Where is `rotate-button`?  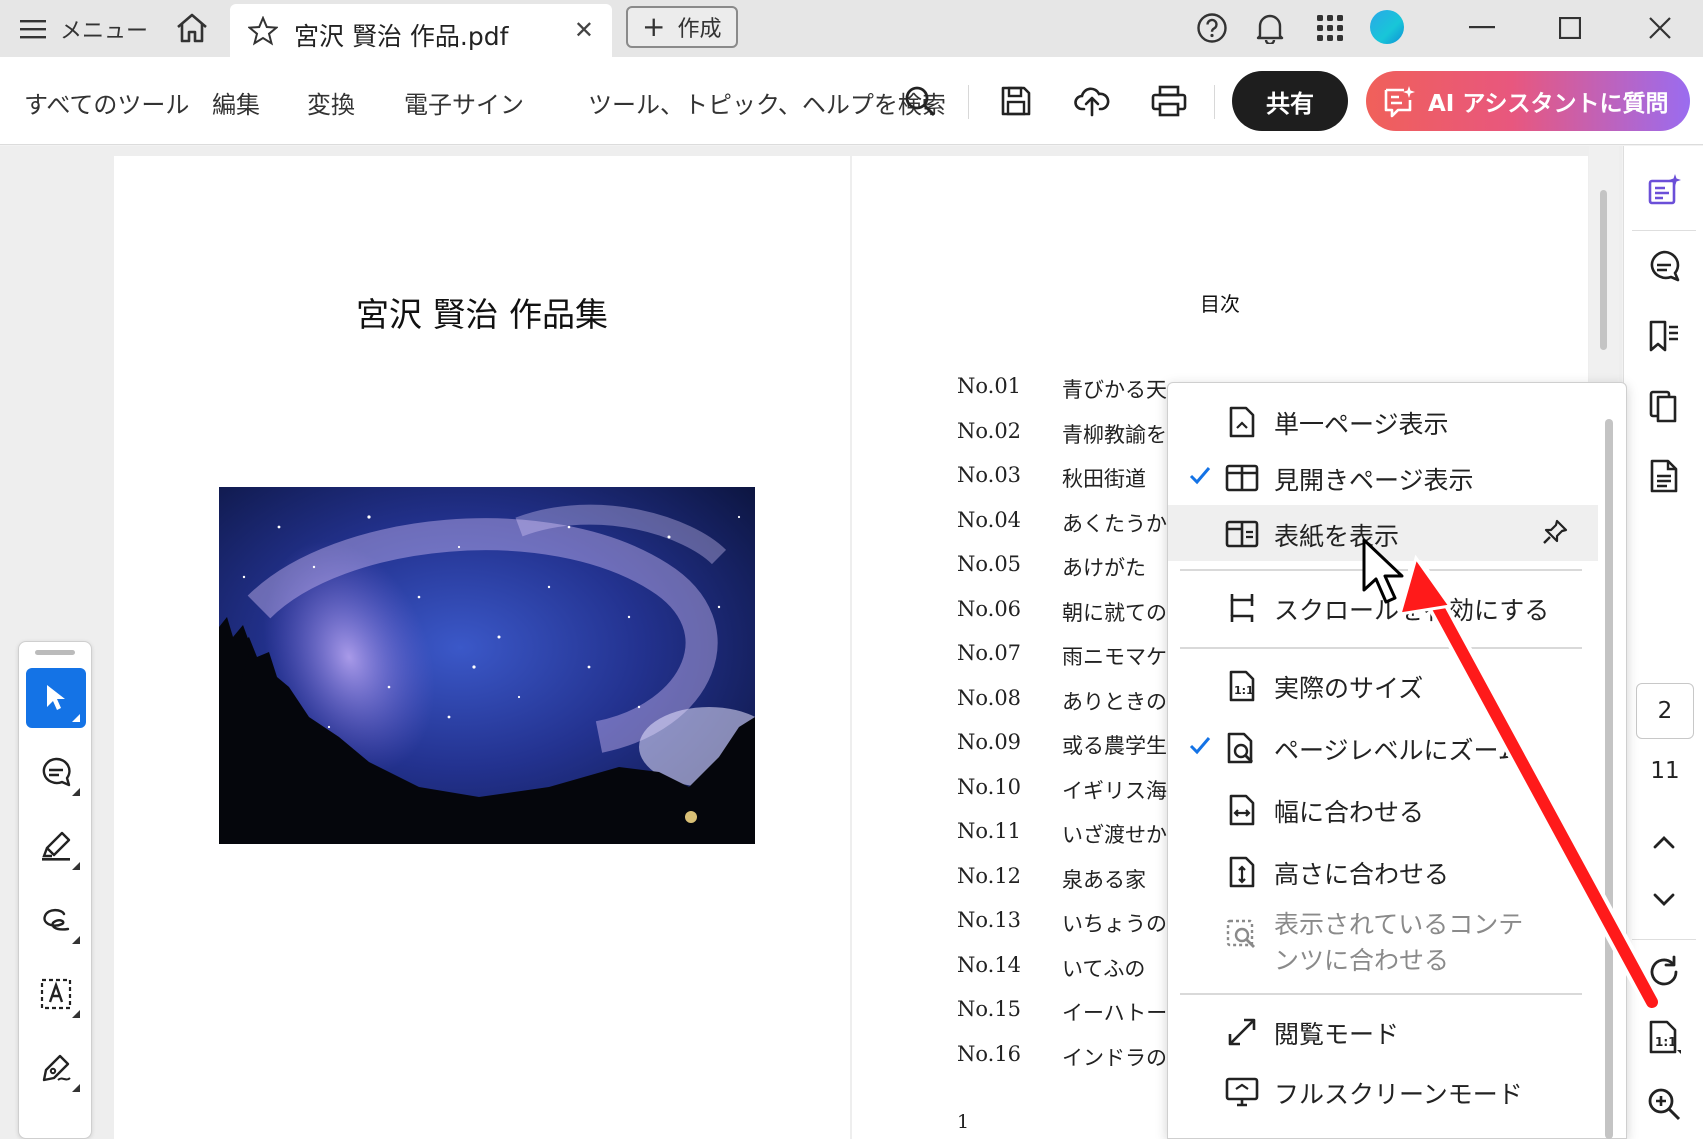
rotate-button is located at coordinates (1664, 972).